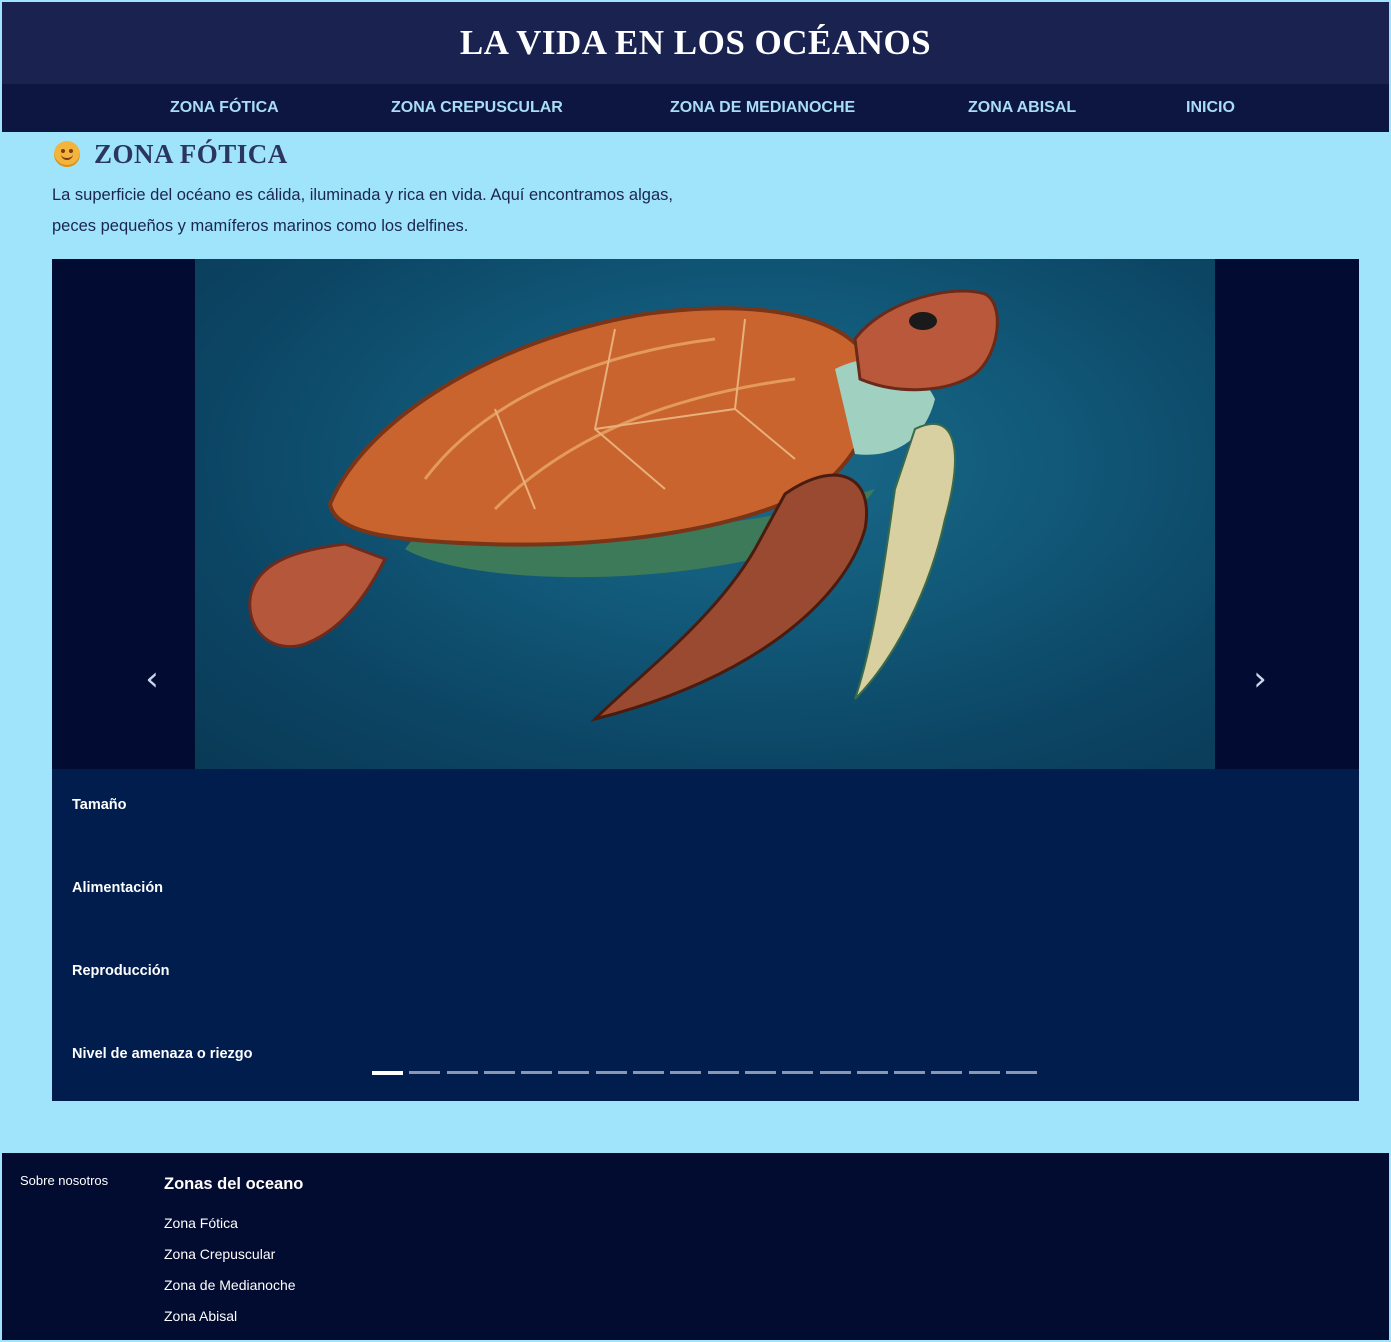 The width and height of the screenshot is (1391, 1342). What do you see at coordinates (1210, 108) in the screenshot?
I see `nav-item-inicio: INICIO` at bounding box center [1210, 108].